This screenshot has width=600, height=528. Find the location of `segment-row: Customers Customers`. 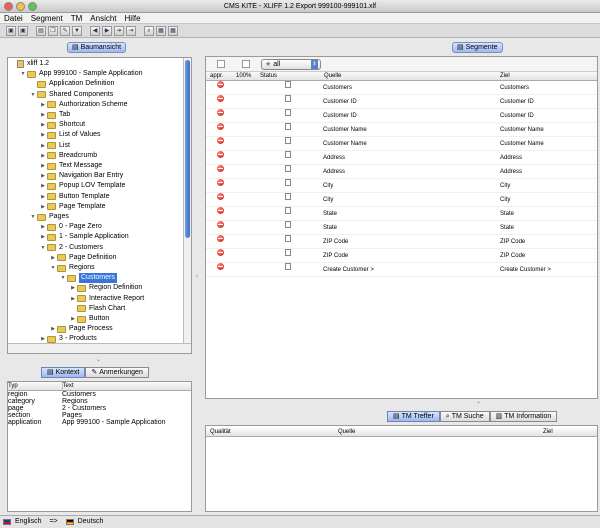

segment-row: Customers Customers is located at coordinates (401, 88).